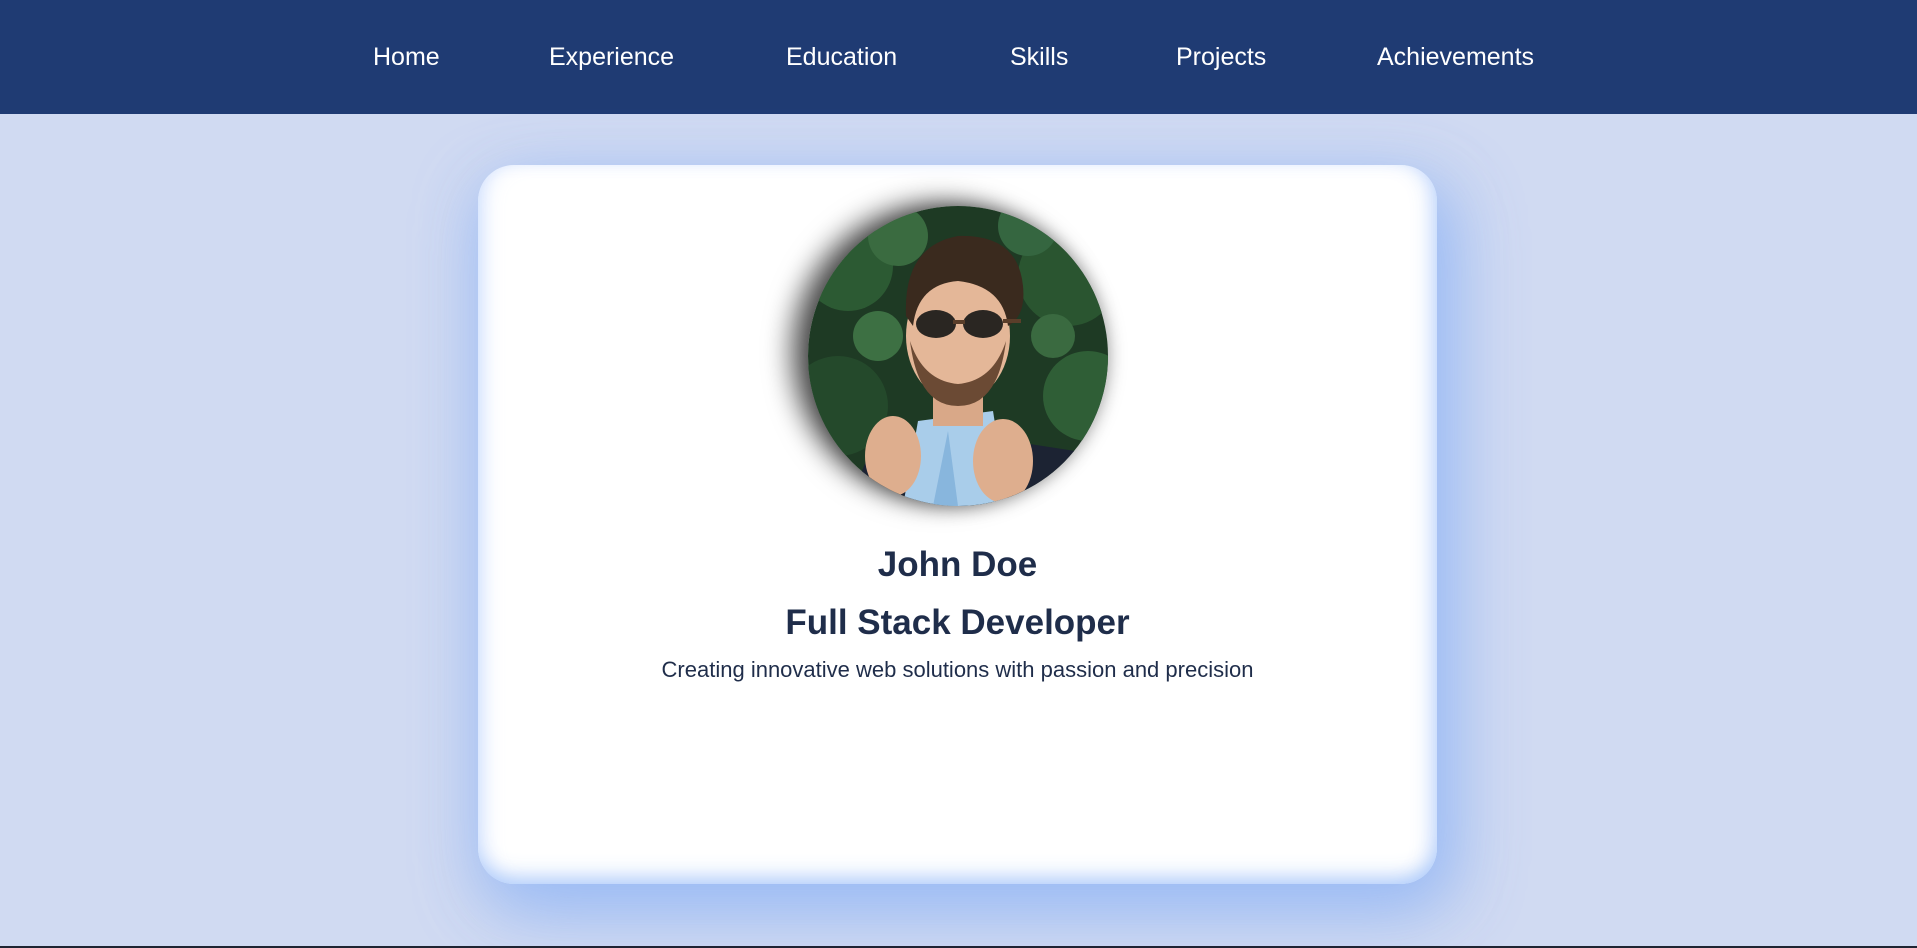  I want to click on profile-name: John Doe, so click(957, 564).